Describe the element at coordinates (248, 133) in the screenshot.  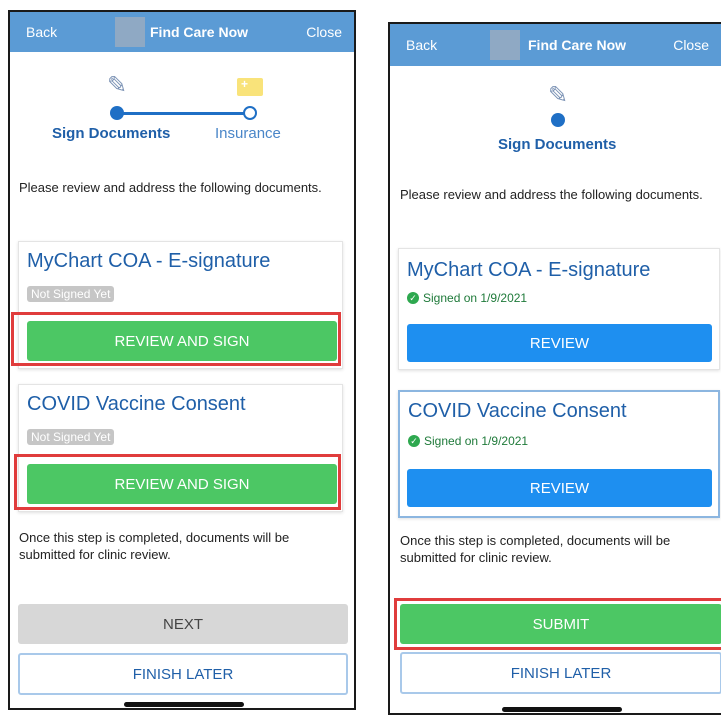
I see `step-label-insurance: Insurance` at that location.